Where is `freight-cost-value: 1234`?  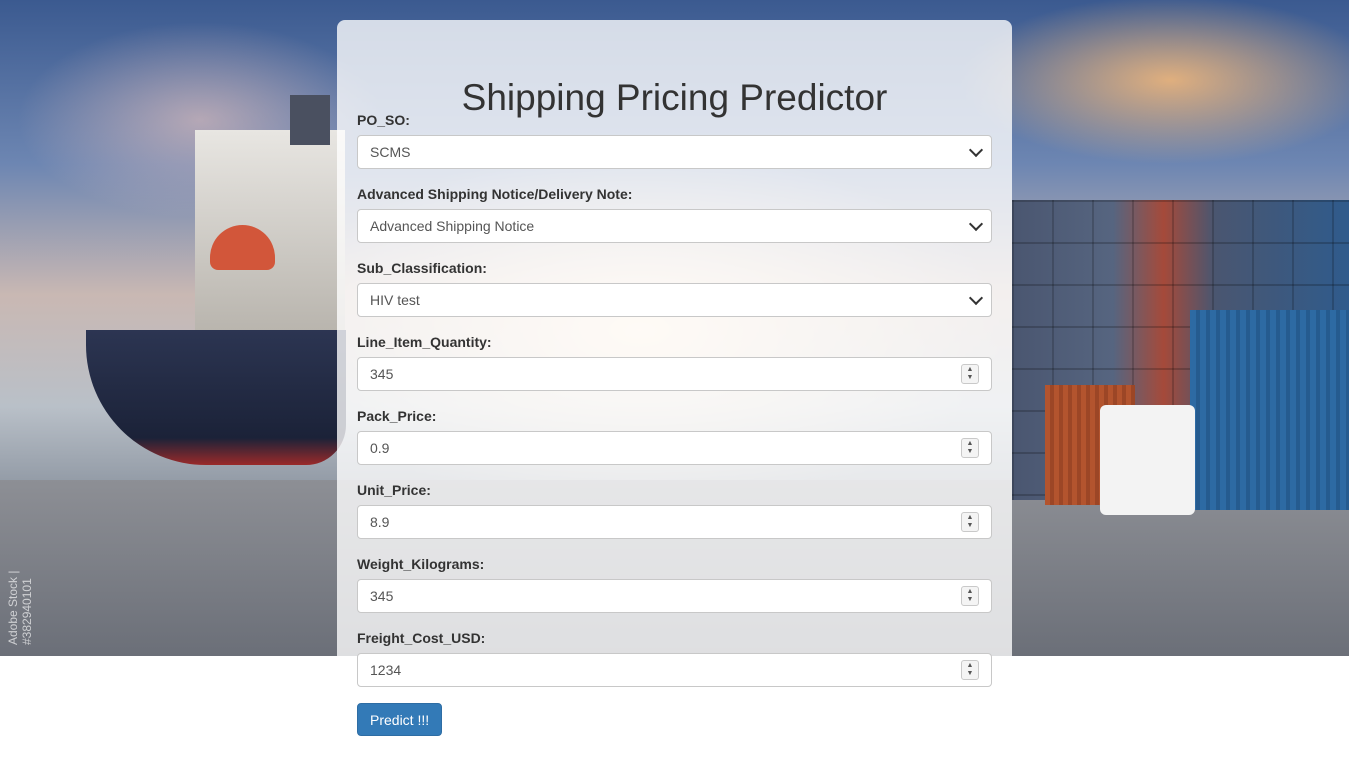 freight-cost-value: 1234 is located at coordinates (386, 670).